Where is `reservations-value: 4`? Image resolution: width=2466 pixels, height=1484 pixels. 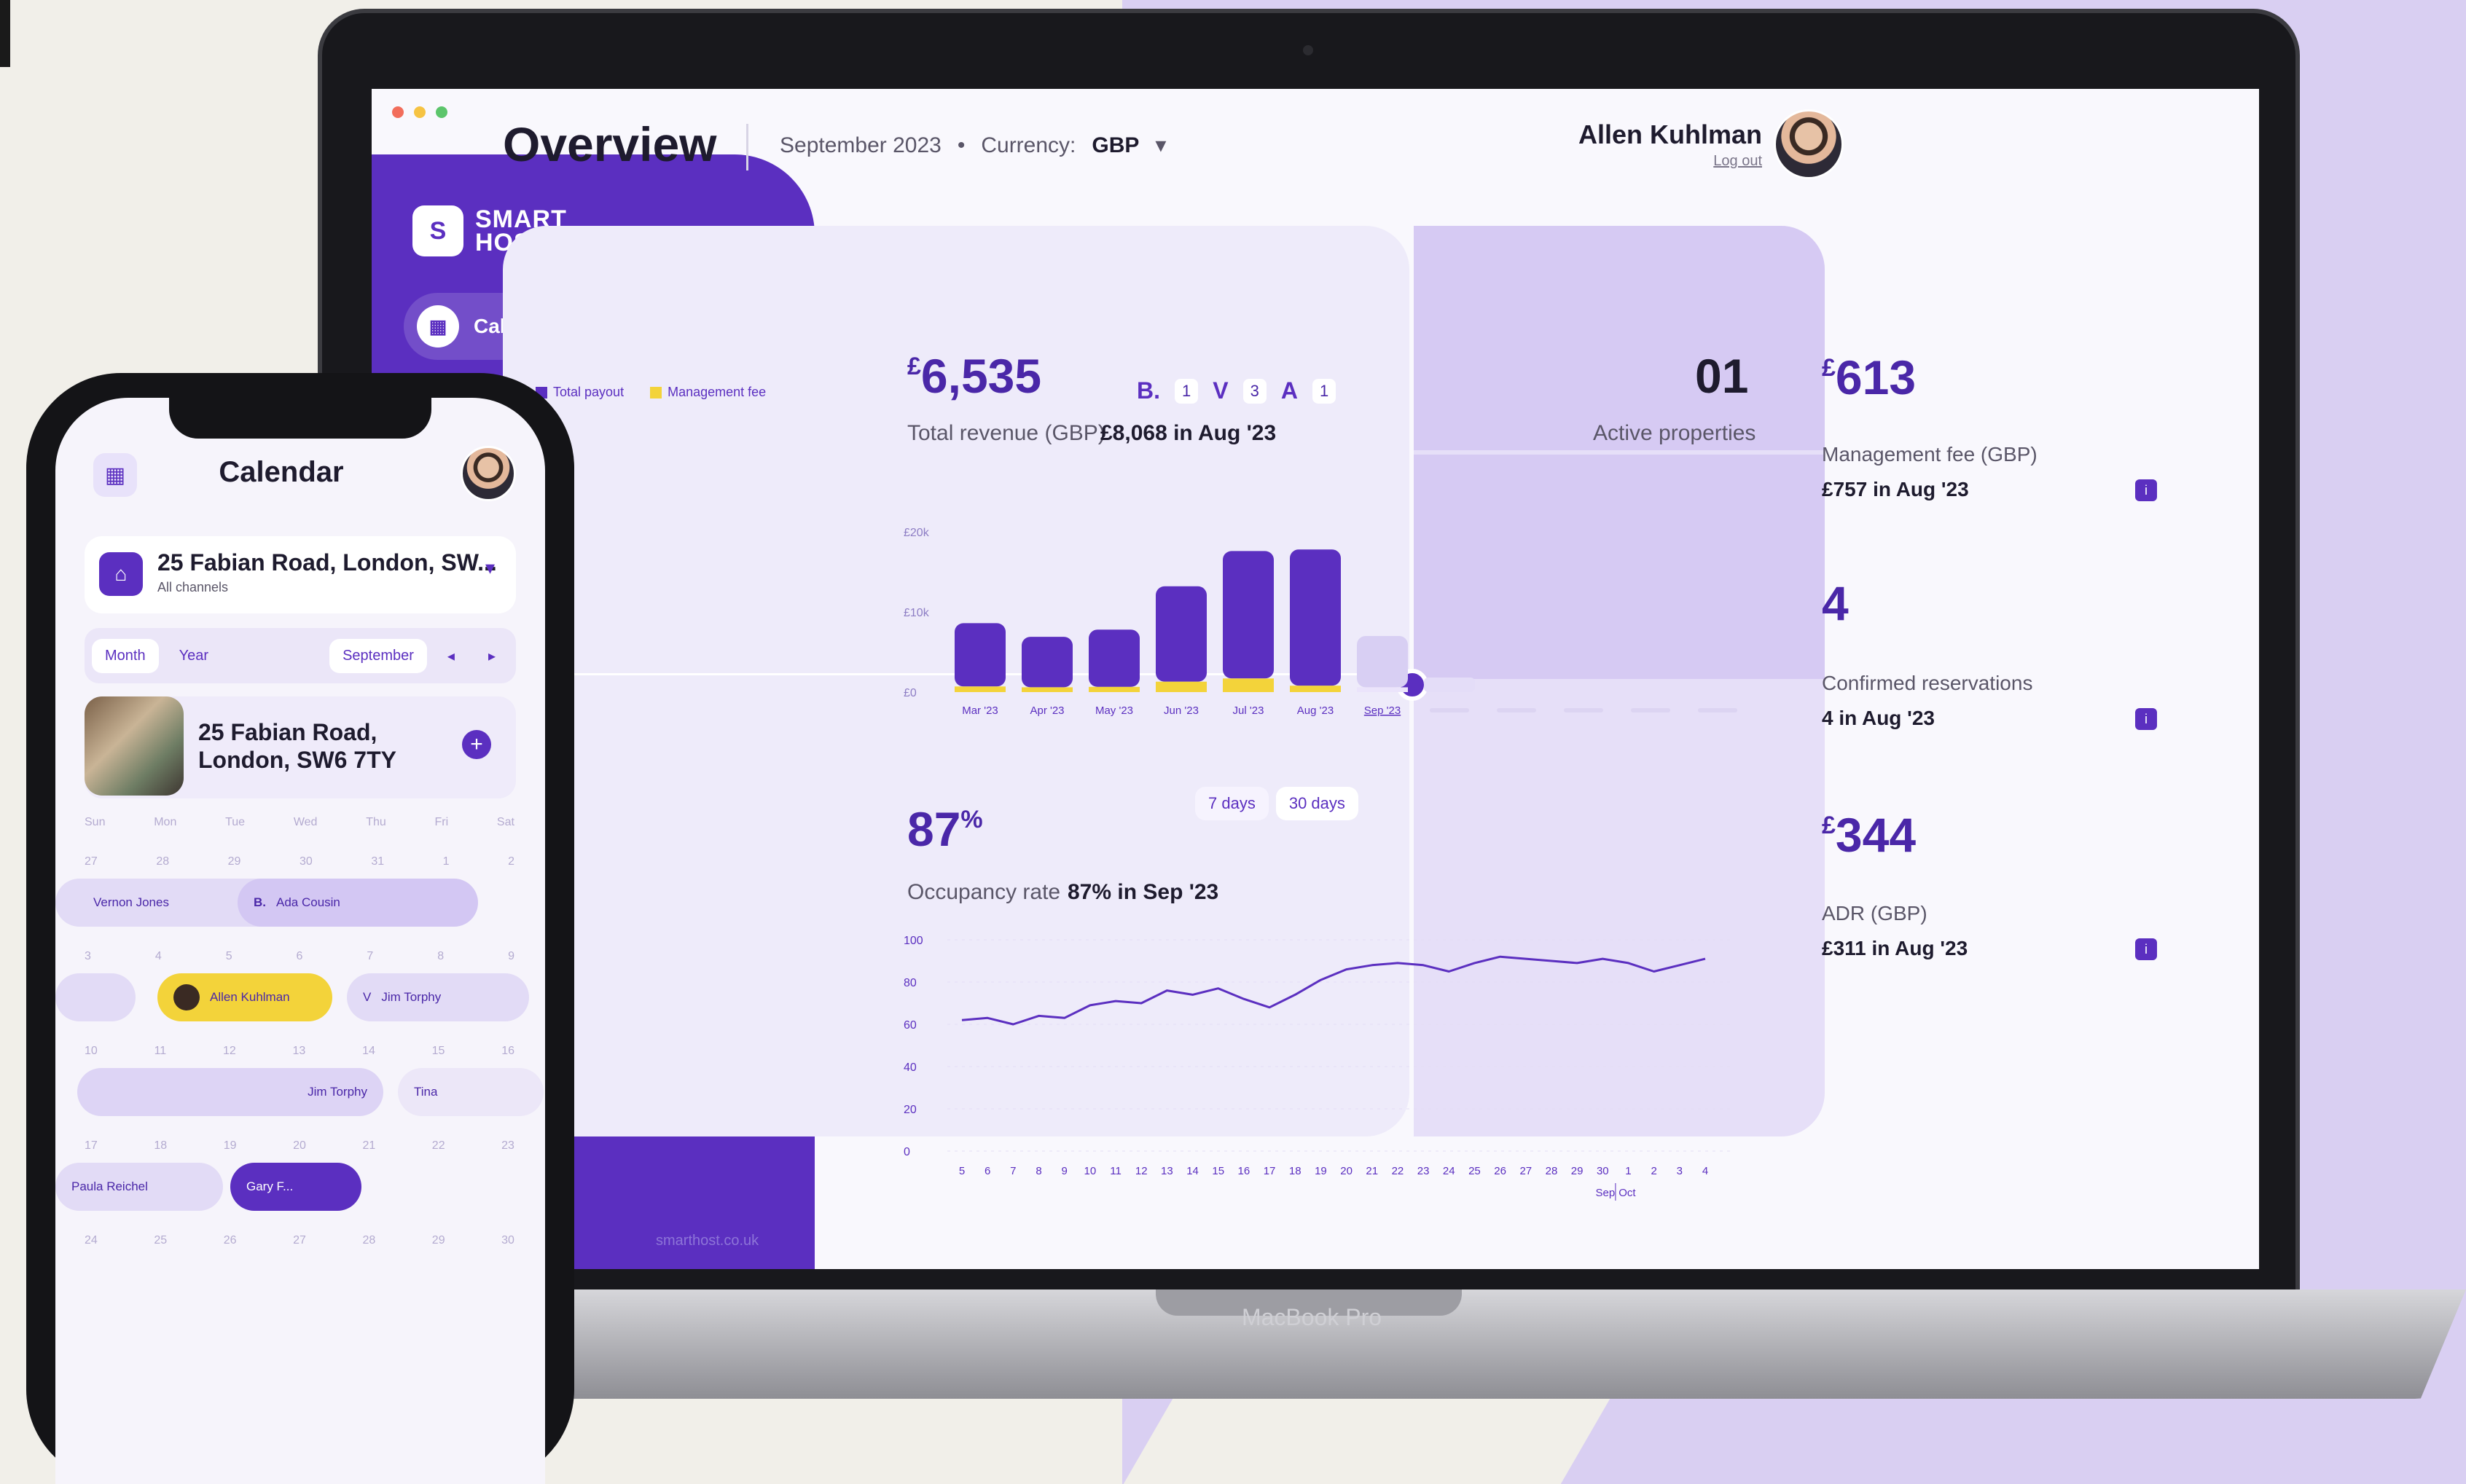 reservations-value: 4 is located at coordinates (1836, 603).